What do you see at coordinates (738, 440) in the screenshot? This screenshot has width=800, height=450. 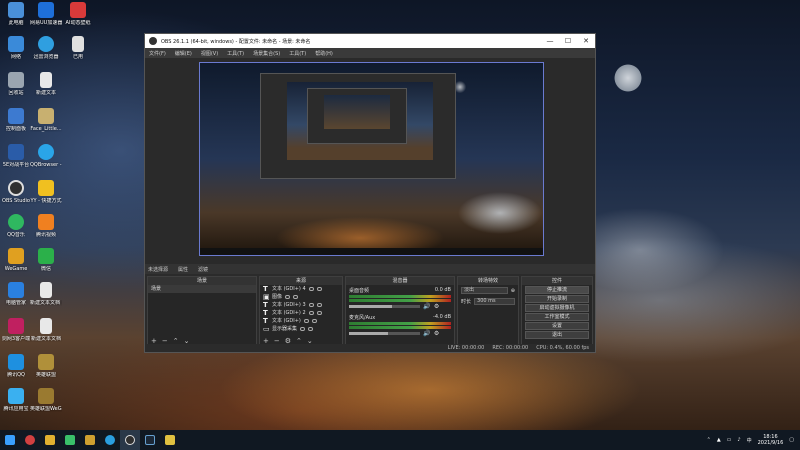 I see `volume-icon: ♪` at bounding box center [738, 440].